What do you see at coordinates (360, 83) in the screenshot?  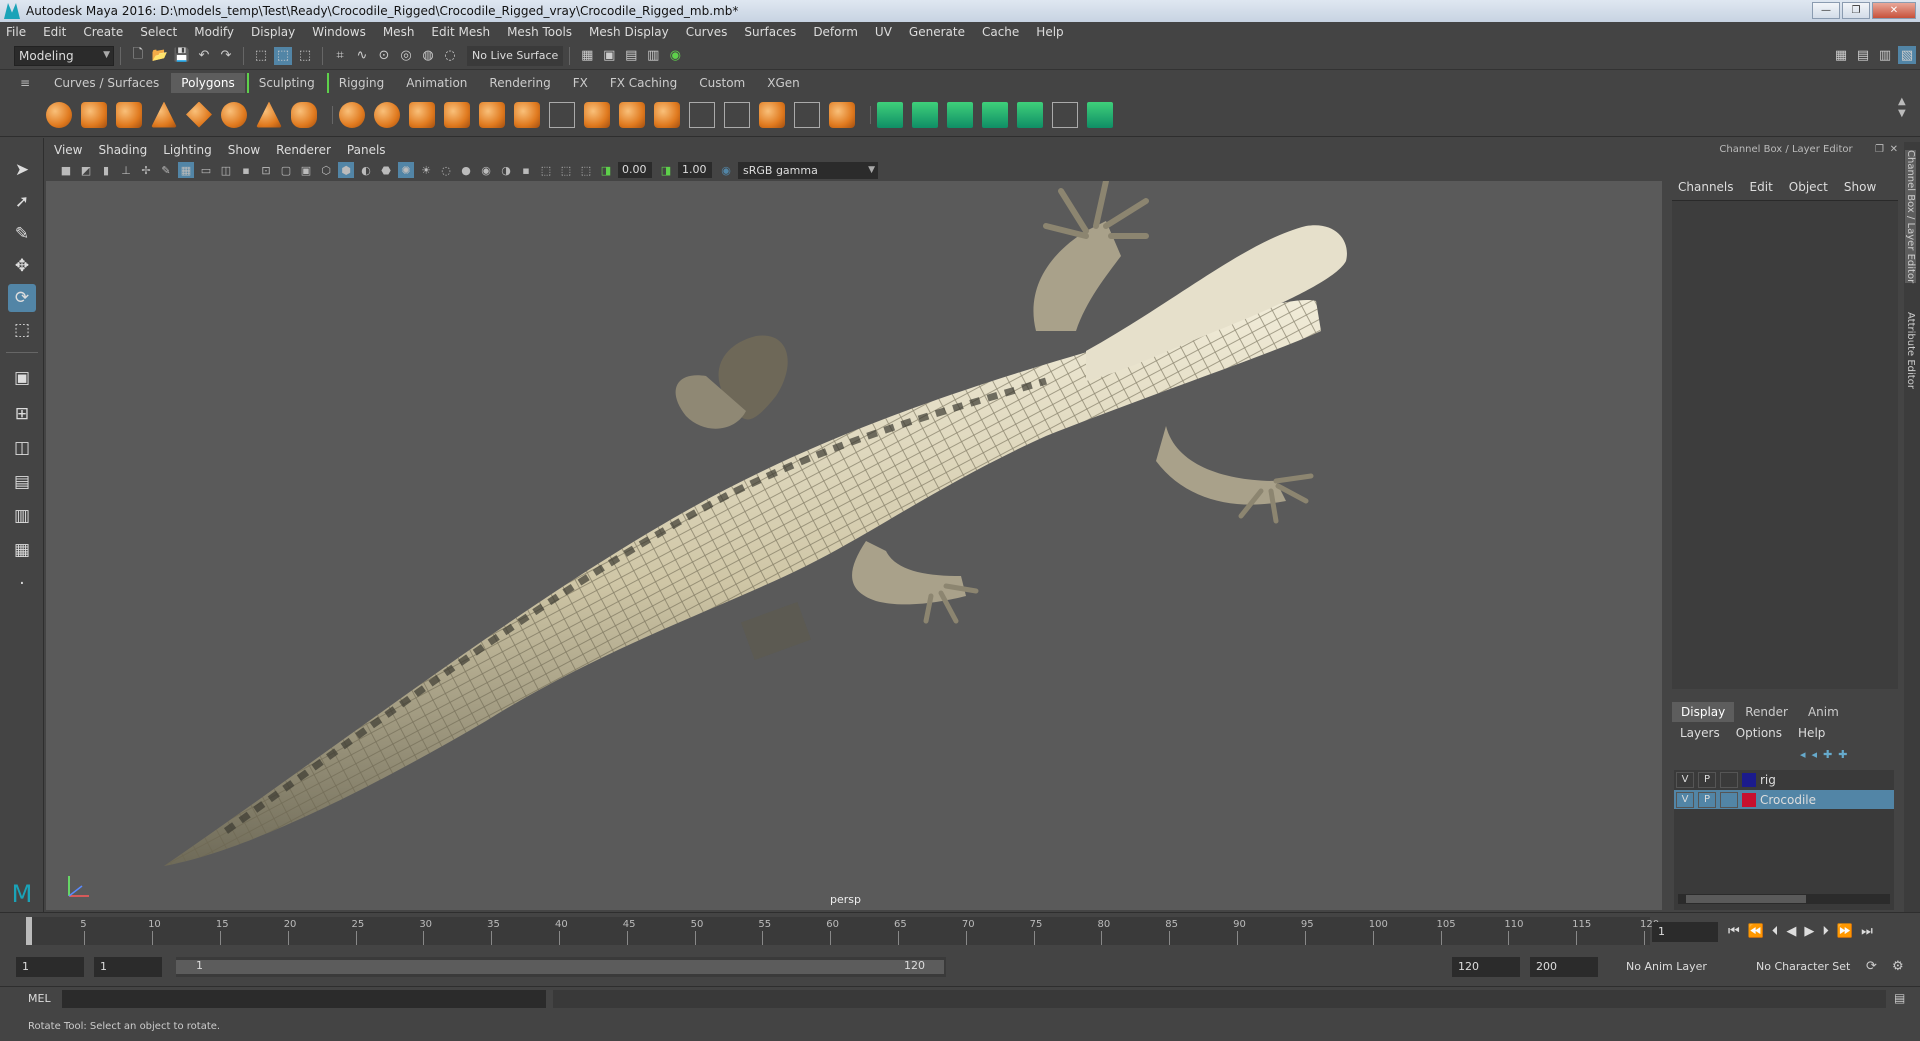 I see `tab-rigging: Rigging` at bounding box center [360, 83].